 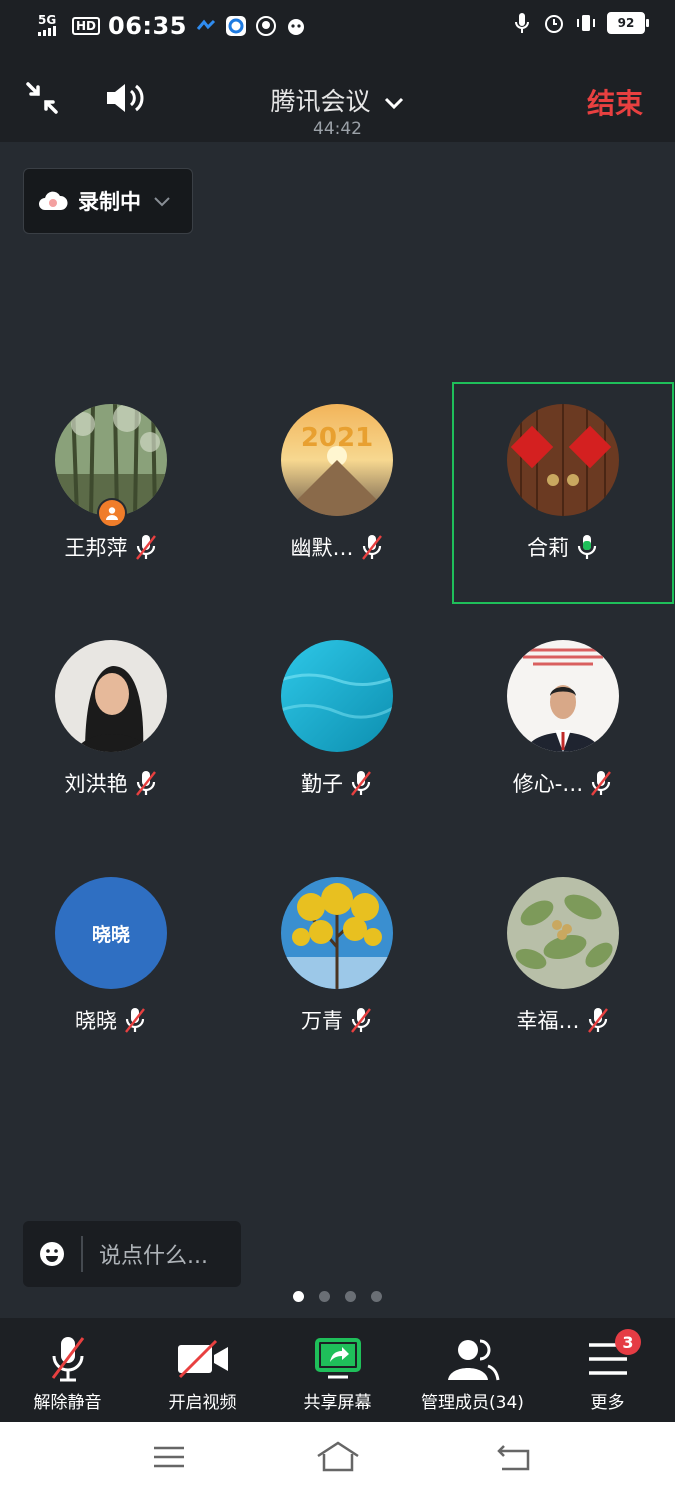 What do you see at coordinates (615, 102) in the screenshot?
I see `end-meeting-button: 结束` at bounding box center [615, 102].